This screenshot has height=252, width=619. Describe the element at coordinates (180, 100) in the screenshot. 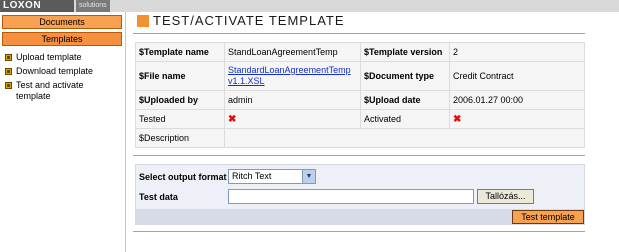

I see `uploaded-by-label: $Uploaded by` at that location.